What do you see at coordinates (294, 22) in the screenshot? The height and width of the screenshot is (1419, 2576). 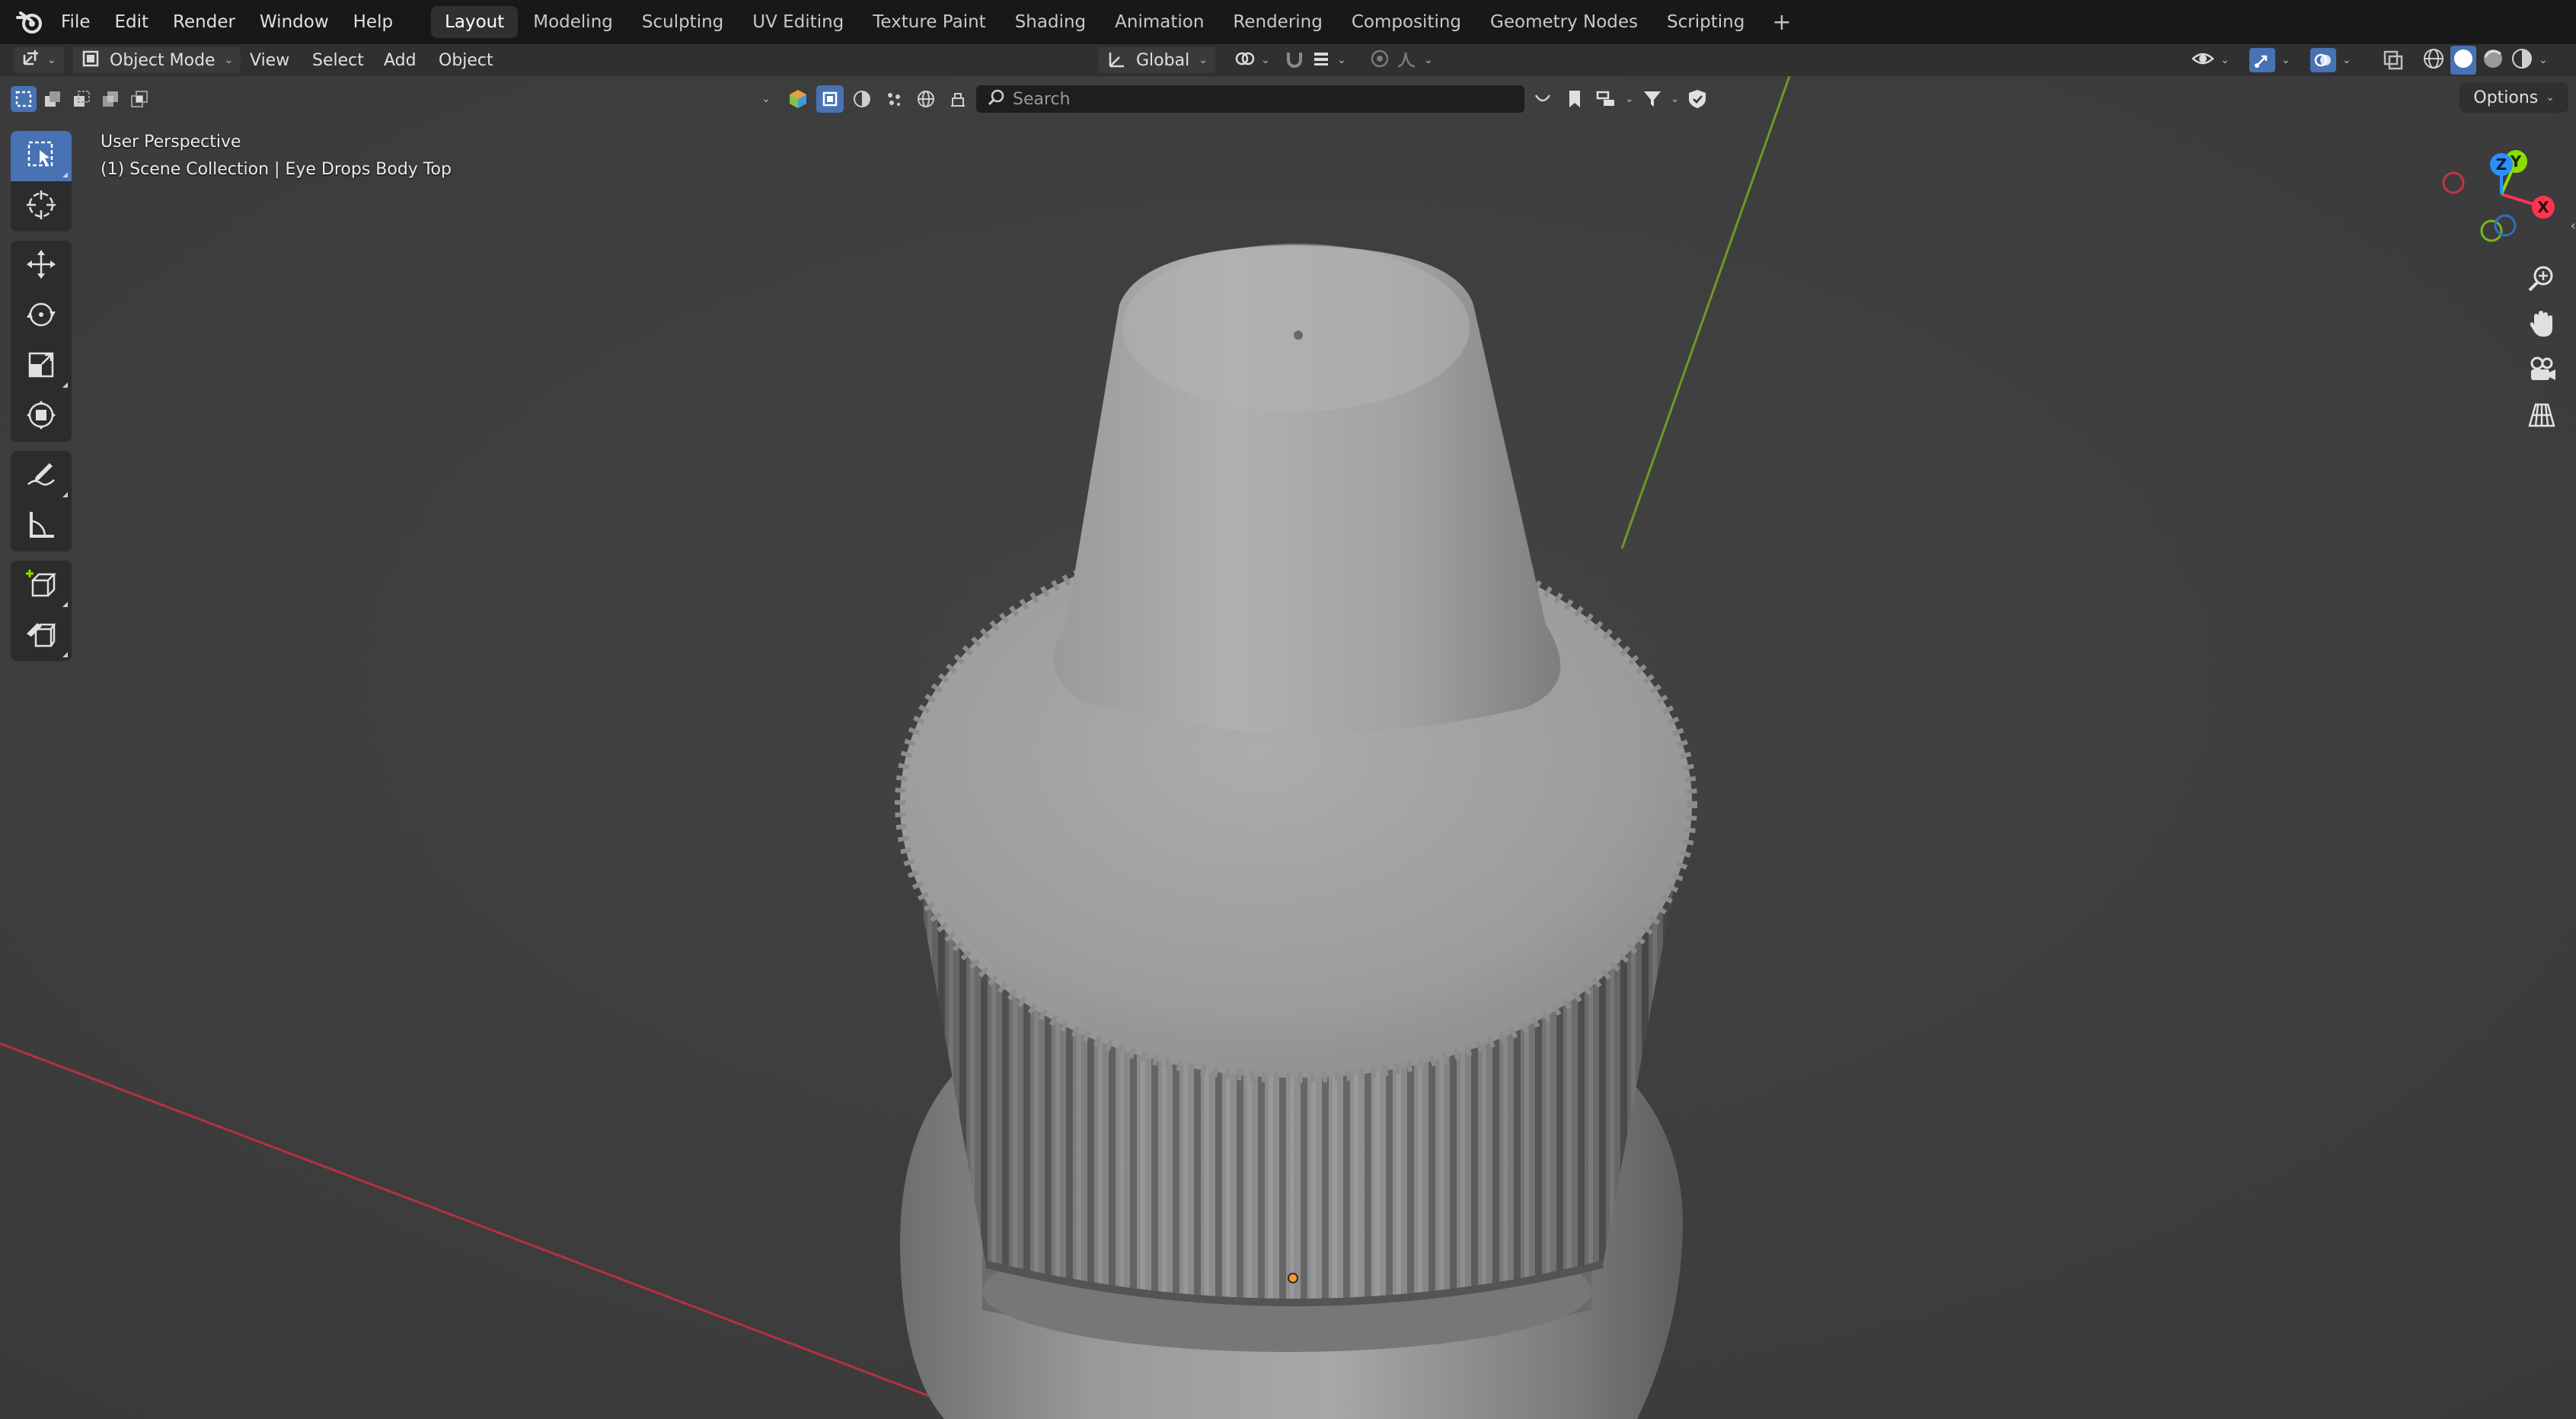 I see `menu-window: Window` at bounding box center [294, 22].